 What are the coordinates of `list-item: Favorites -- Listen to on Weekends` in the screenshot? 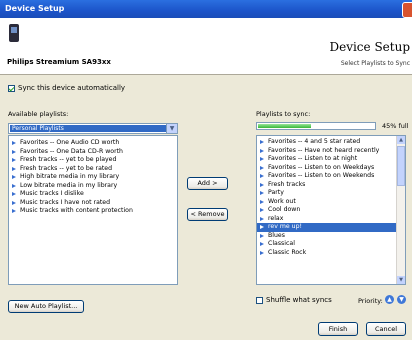 It's located at (327, 176).